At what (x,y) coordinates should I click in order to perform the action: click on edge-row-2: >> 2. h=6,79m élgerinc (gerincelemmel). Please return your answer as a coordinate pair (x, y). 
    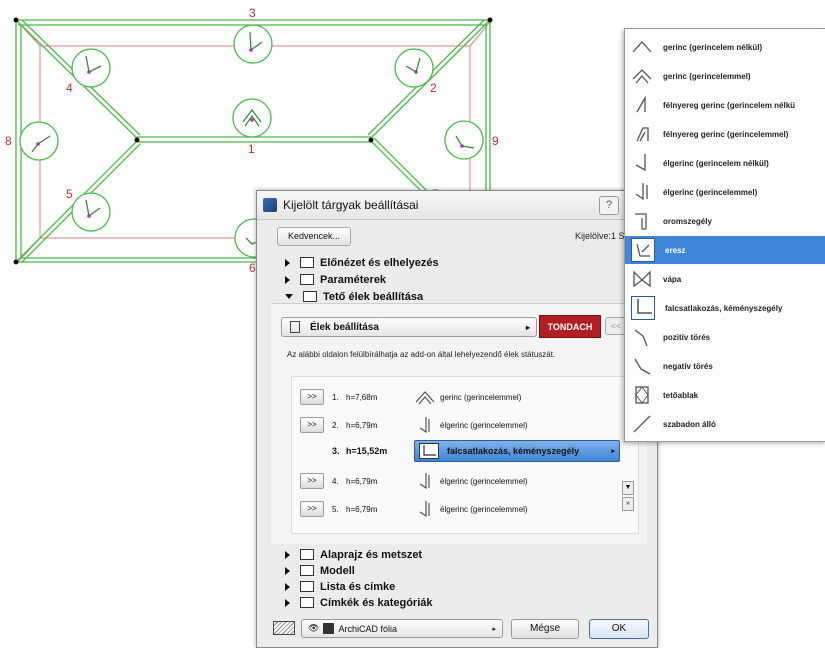
    Looking at the image, I should click on (457, 425).